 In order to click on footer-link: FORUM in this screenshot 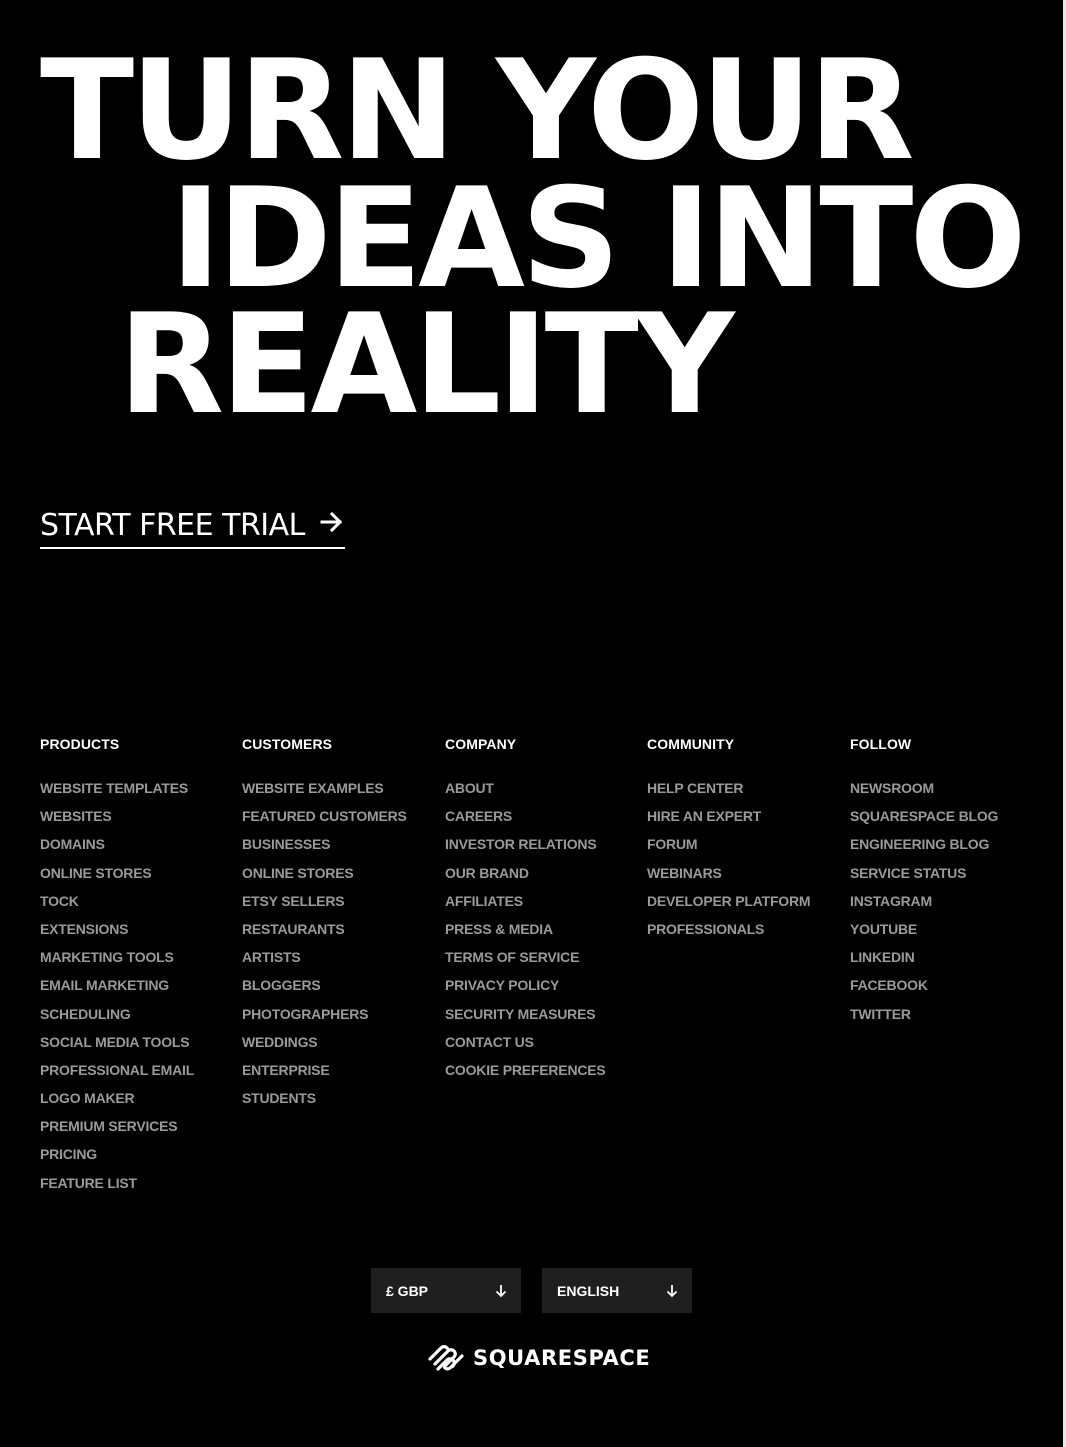, I will do `click(728, 850)`.